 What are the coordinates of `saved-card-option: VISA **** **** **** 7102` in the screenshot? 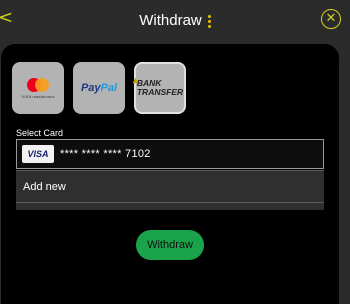 It's located at (170, 154).